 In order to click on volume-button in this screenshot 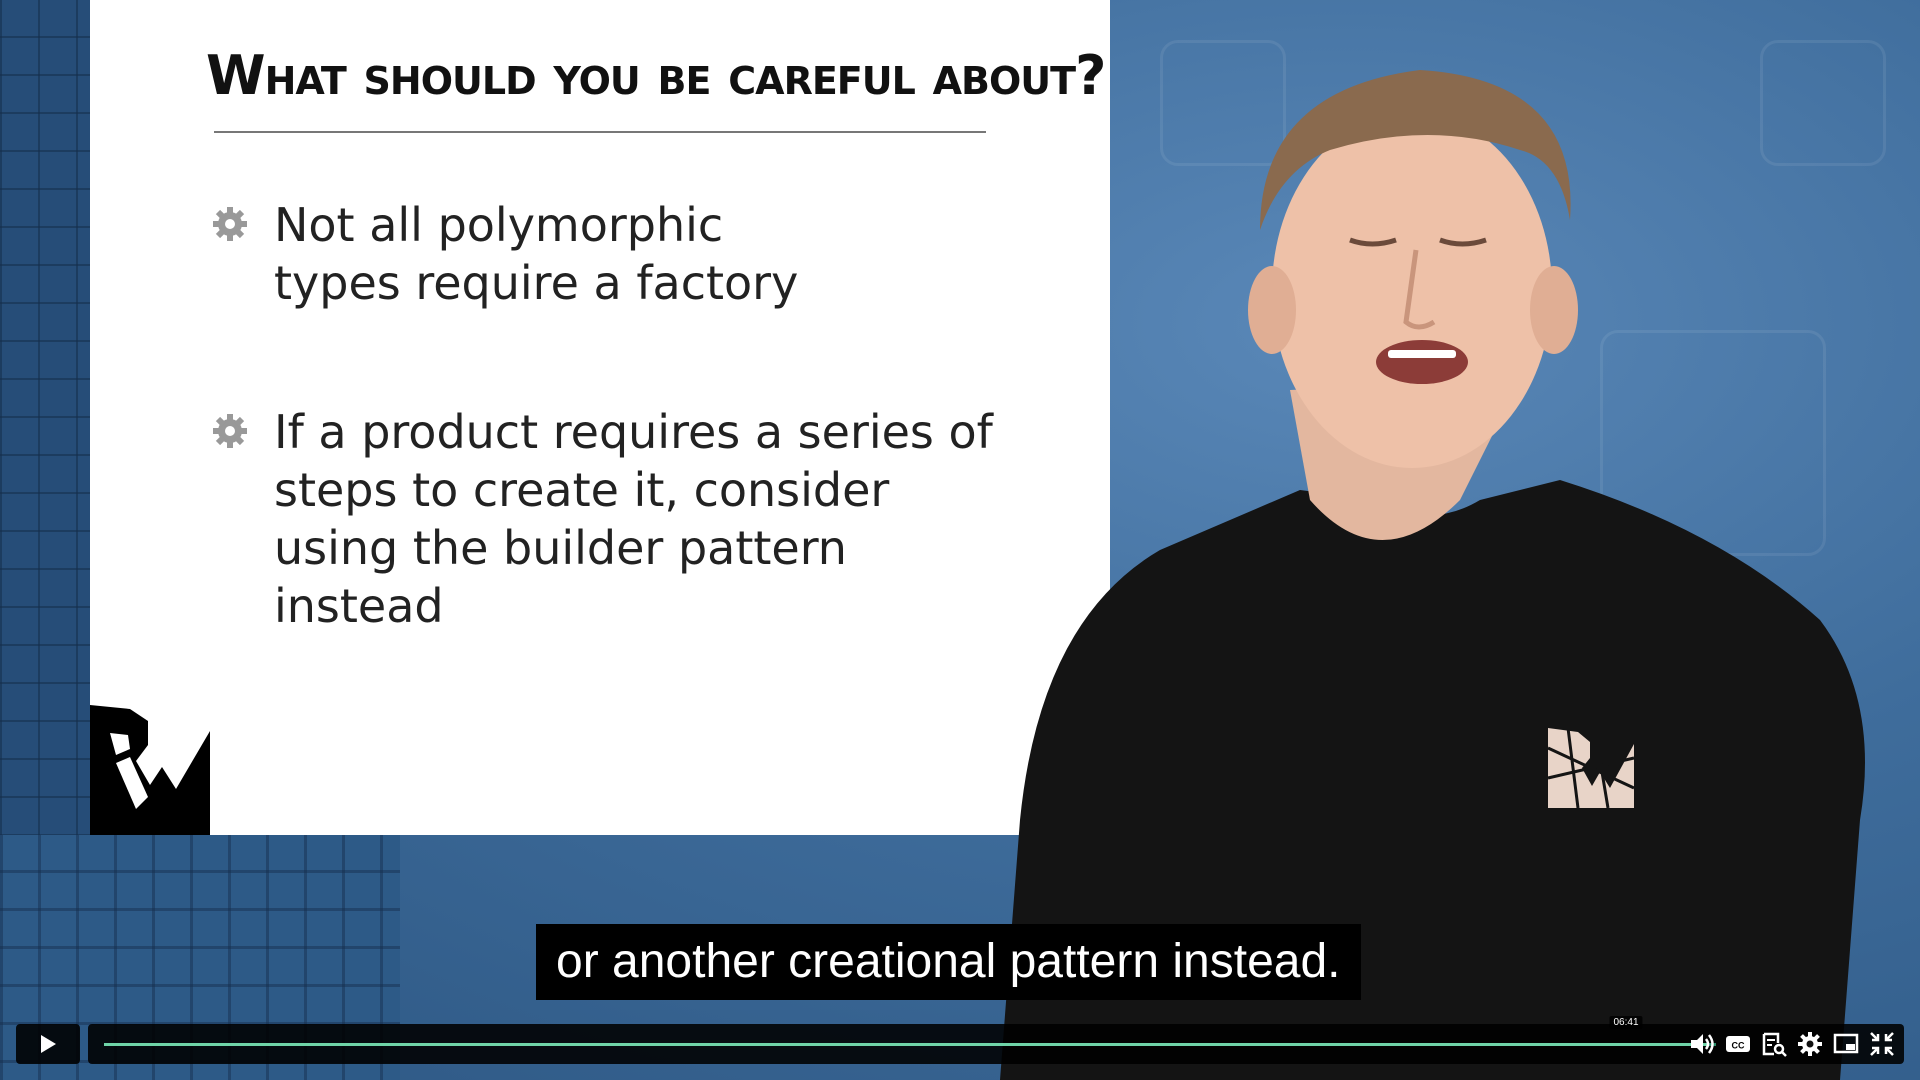, I will do `click(1702, 1044)`.